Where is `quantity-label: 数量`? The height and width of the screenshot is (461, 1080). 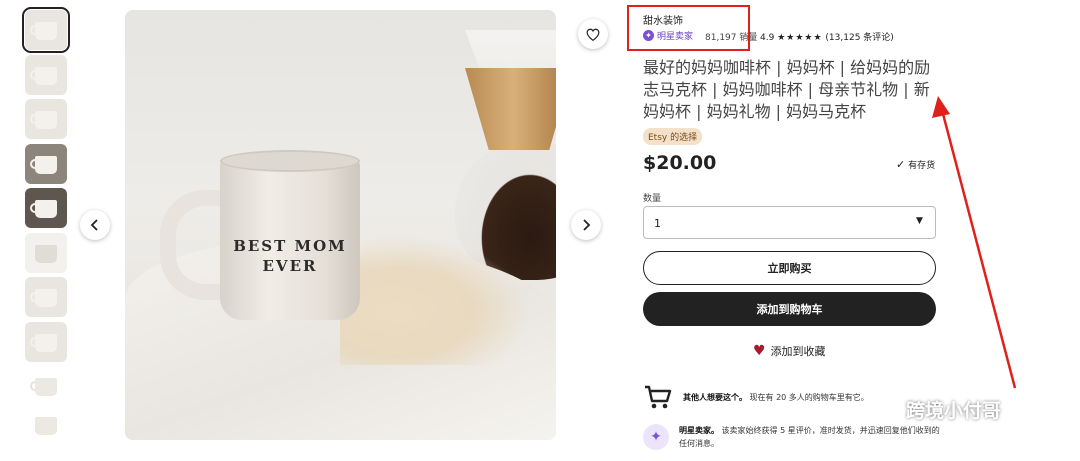
quantity-label: 数量 is located at coordinates (652, 199).